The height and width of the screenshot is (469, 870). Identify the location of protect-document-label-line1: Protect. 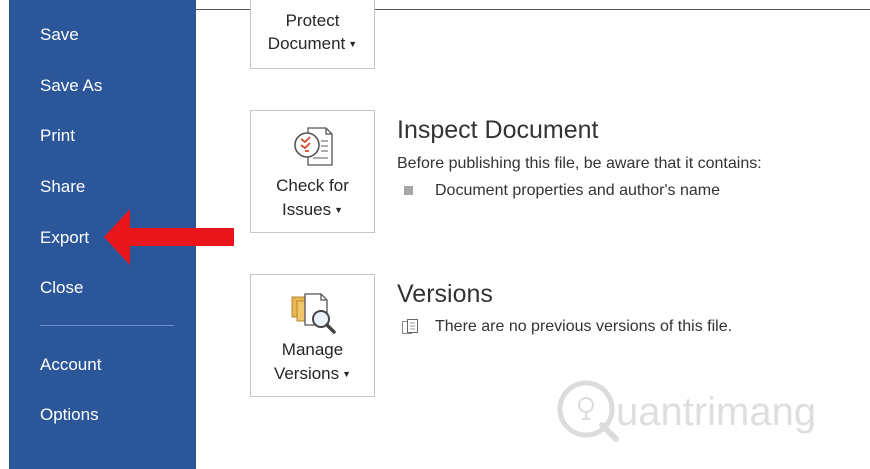
(312, 20).